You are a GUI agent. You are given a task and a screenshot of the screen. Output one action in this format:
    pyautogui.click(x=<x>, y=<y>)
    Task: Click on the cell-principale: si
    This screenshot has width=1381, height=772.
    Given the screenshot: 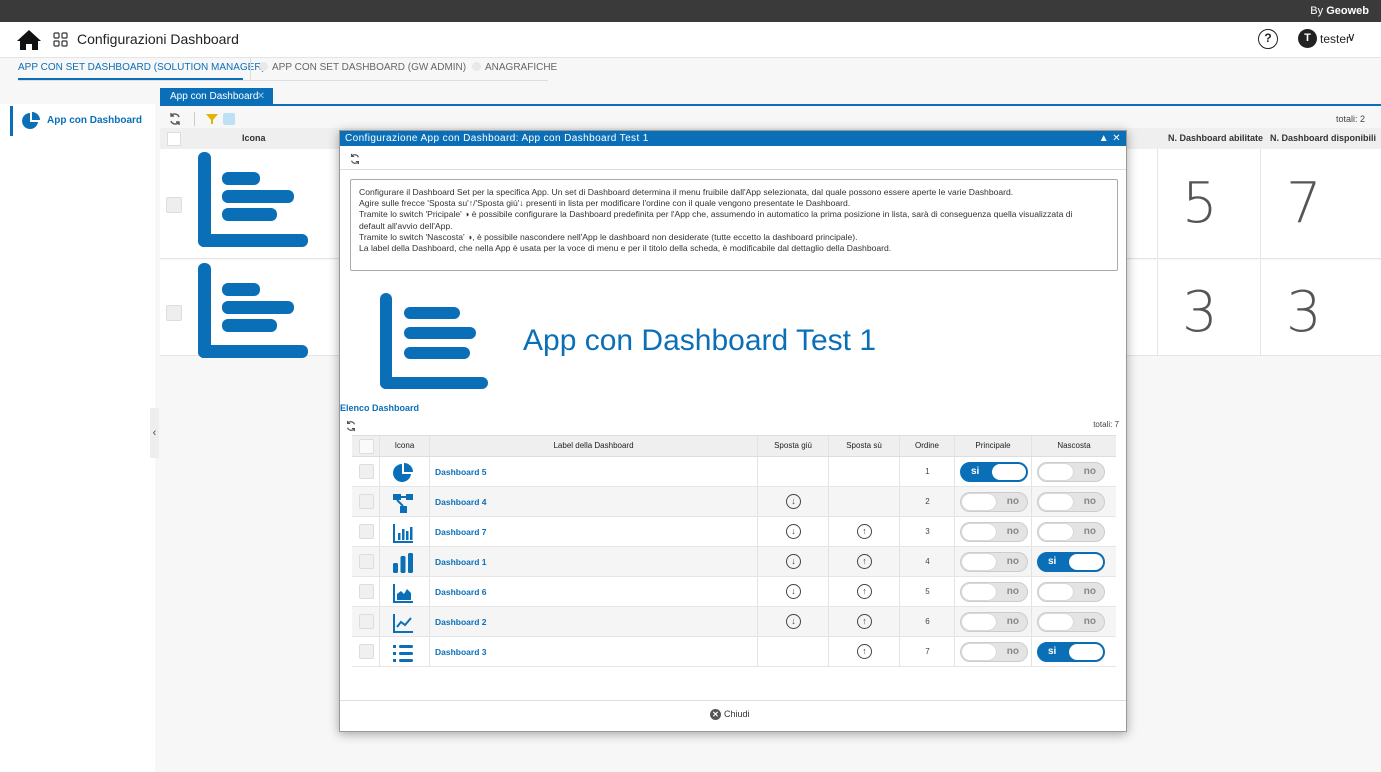 What is the action you would take?
    pyautogui.click(x=993, y=471)
    